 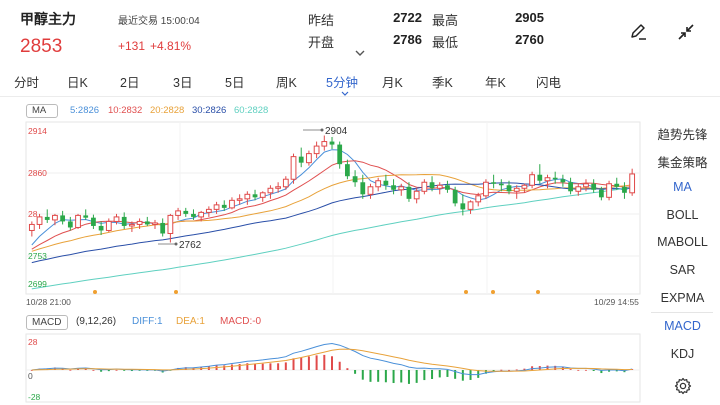 I want to click on macd-params: (9,12,26), so click(x=96, y=321).